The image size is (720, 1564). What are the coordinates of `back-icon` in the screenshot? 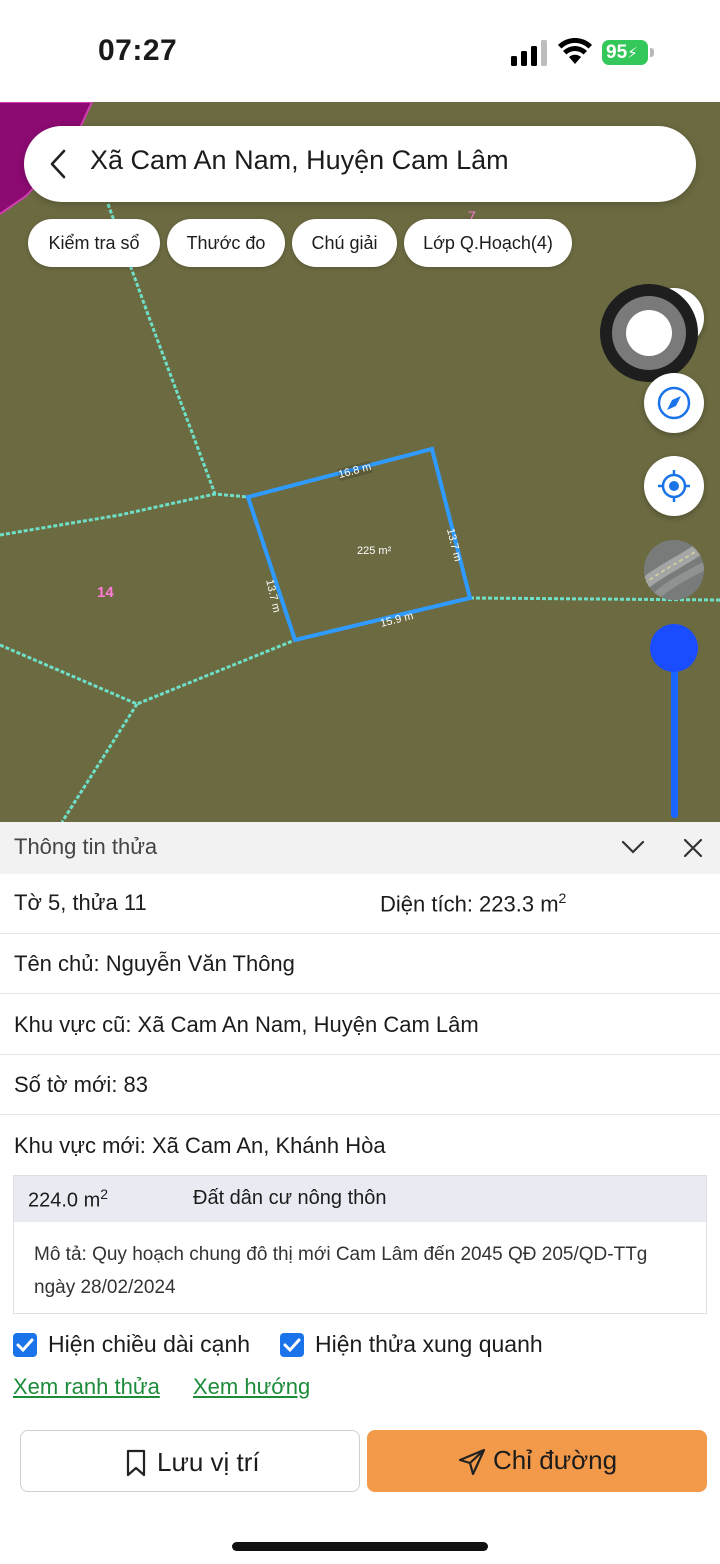 It's located at (58, 164).